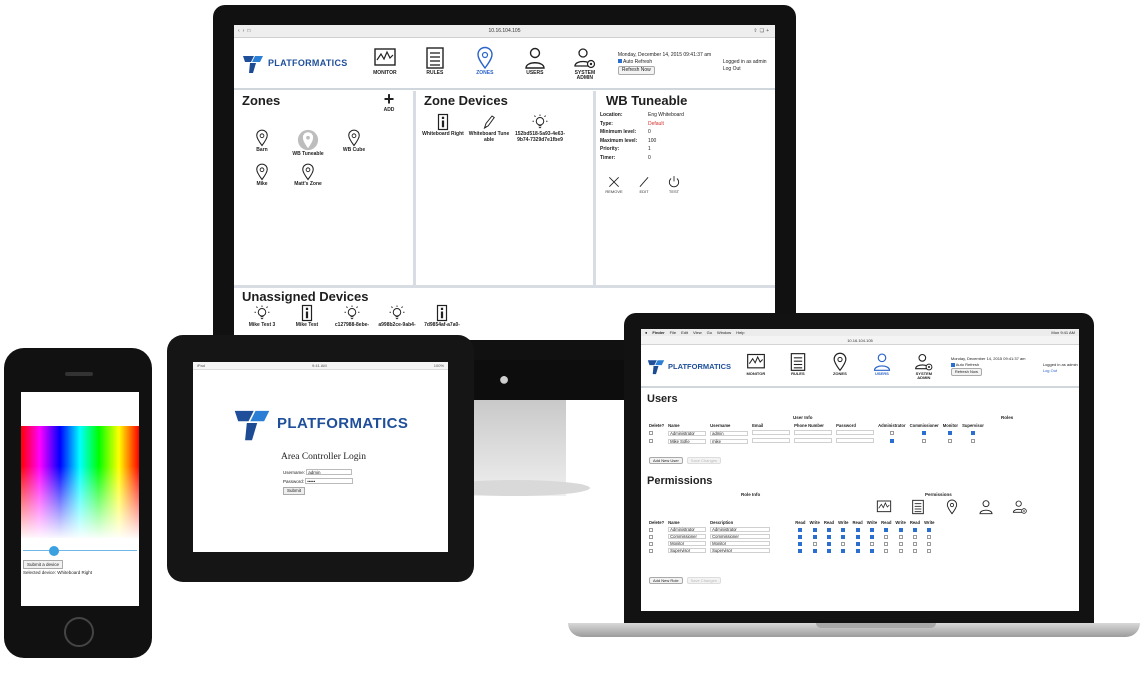 The height and width of the screenshot is (681, 1142). What do you see at coordinates (697, 332) in the screenshot?
I see `menu-view: View` at bounding box center [697, 332].